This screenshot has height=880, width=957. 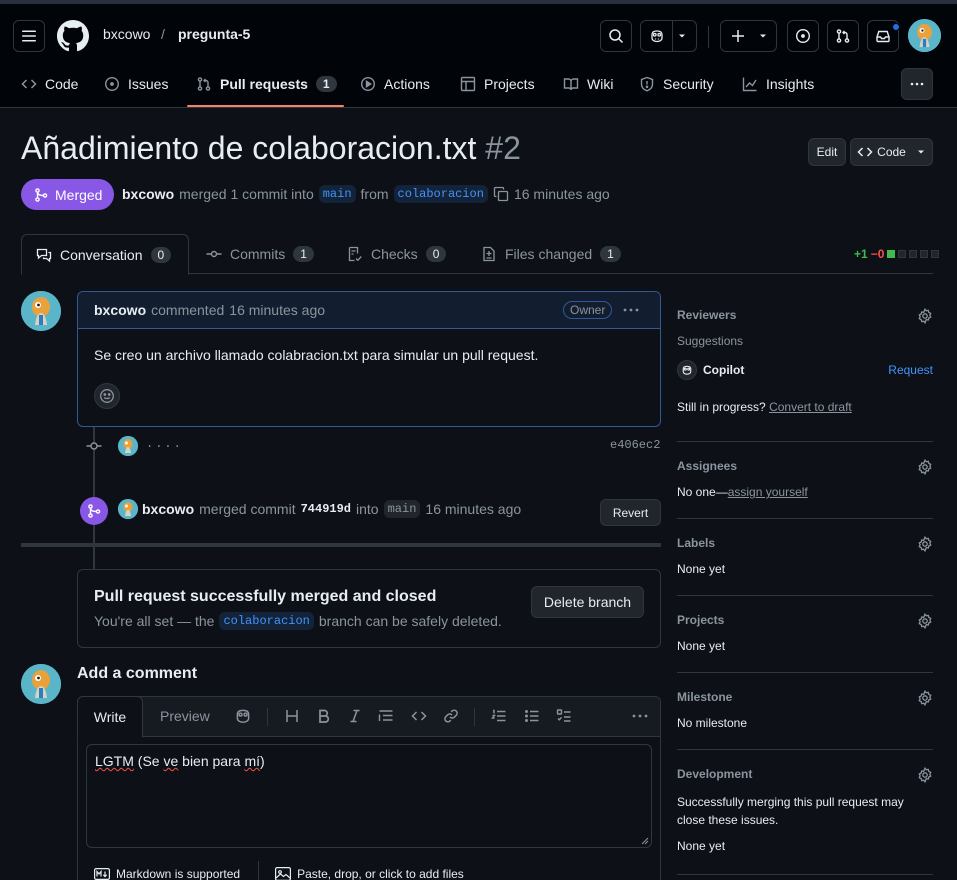 I want to click on reviewers-settings-button, so click(x=925, y=316).